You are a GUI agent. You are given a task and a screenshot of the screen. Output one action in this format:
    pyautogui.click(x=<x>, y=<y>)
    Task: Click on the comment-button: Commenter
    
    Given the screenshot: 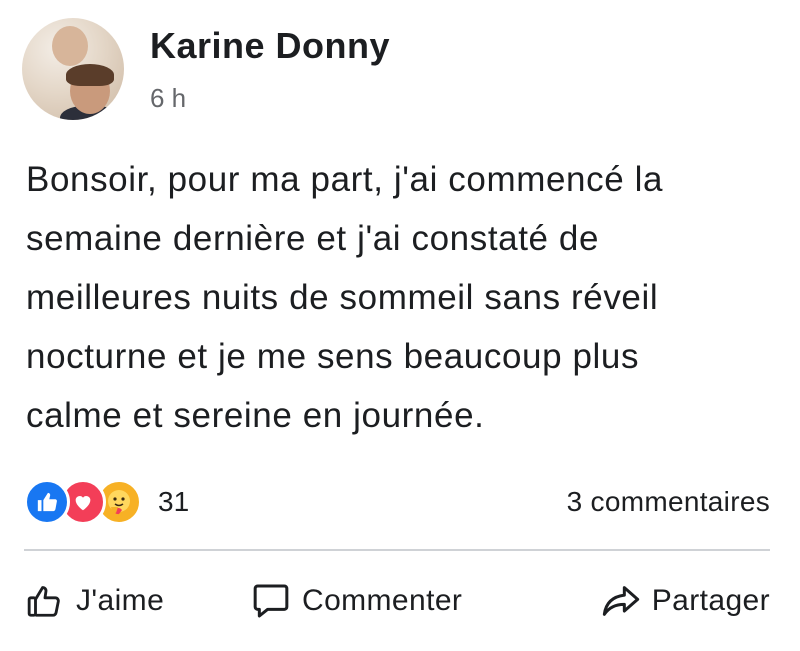 What is the action you would take?
    pyautogui.click(x=356, y=601)
    